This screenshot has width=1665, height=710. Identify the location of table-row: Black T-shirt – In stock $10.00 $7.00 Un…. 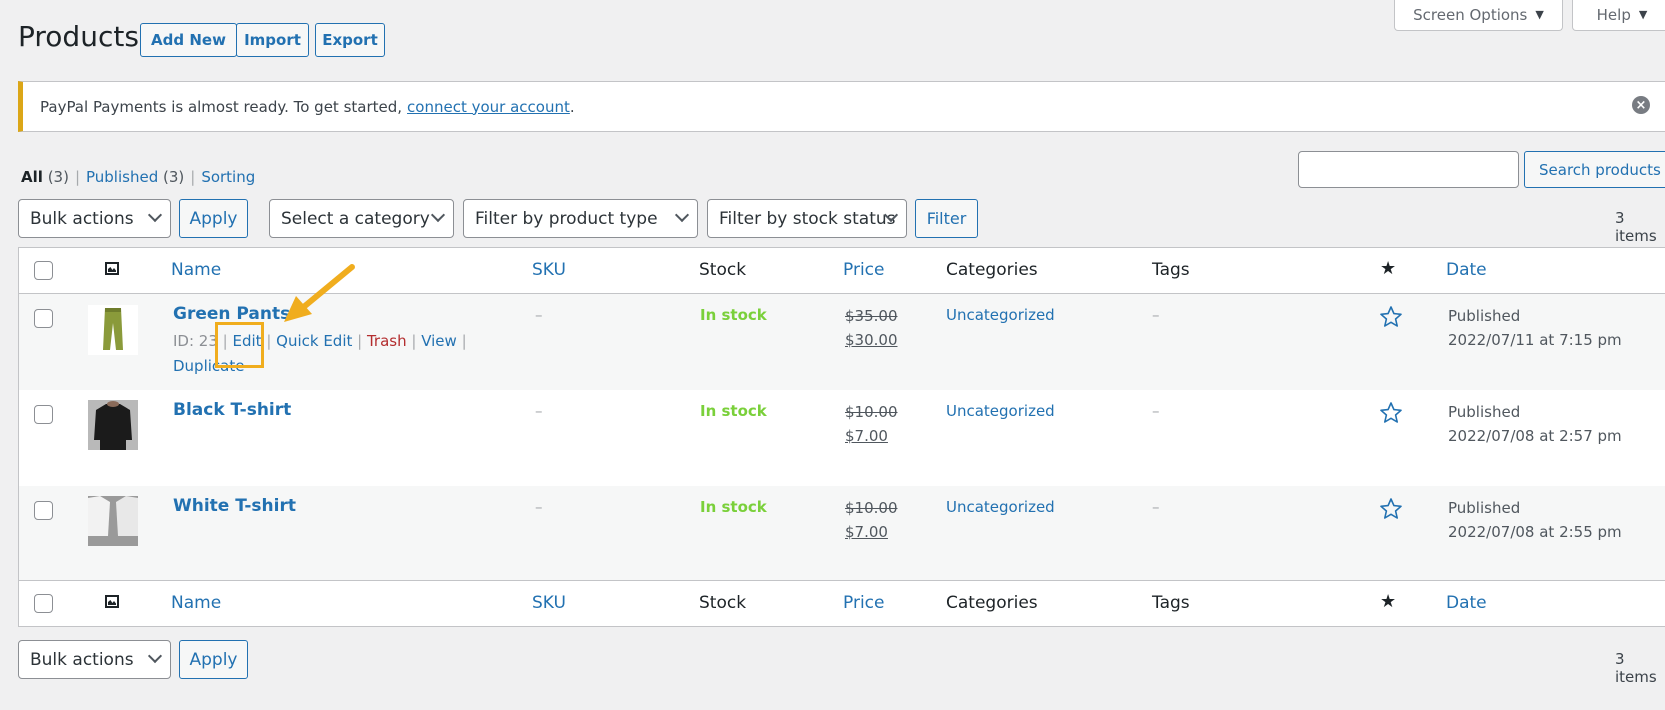
(842, 438).